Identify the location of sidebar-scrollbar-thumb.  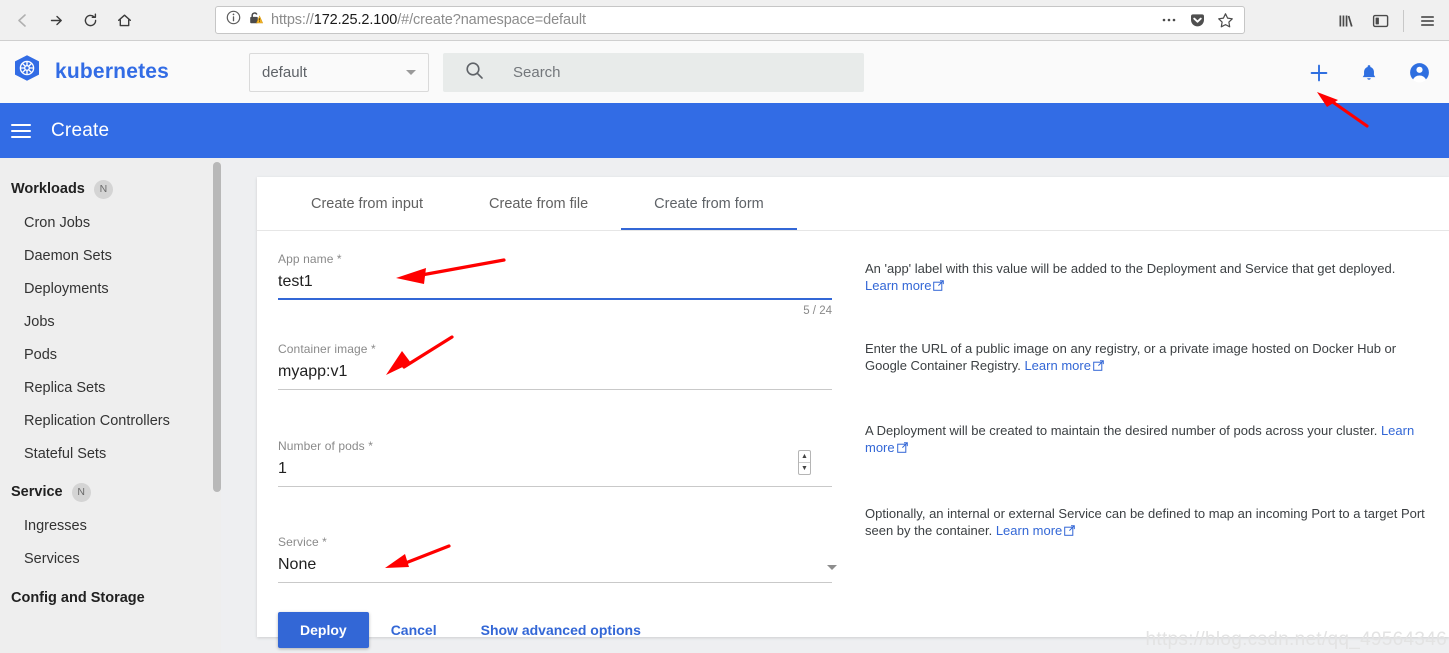
(217, 327).